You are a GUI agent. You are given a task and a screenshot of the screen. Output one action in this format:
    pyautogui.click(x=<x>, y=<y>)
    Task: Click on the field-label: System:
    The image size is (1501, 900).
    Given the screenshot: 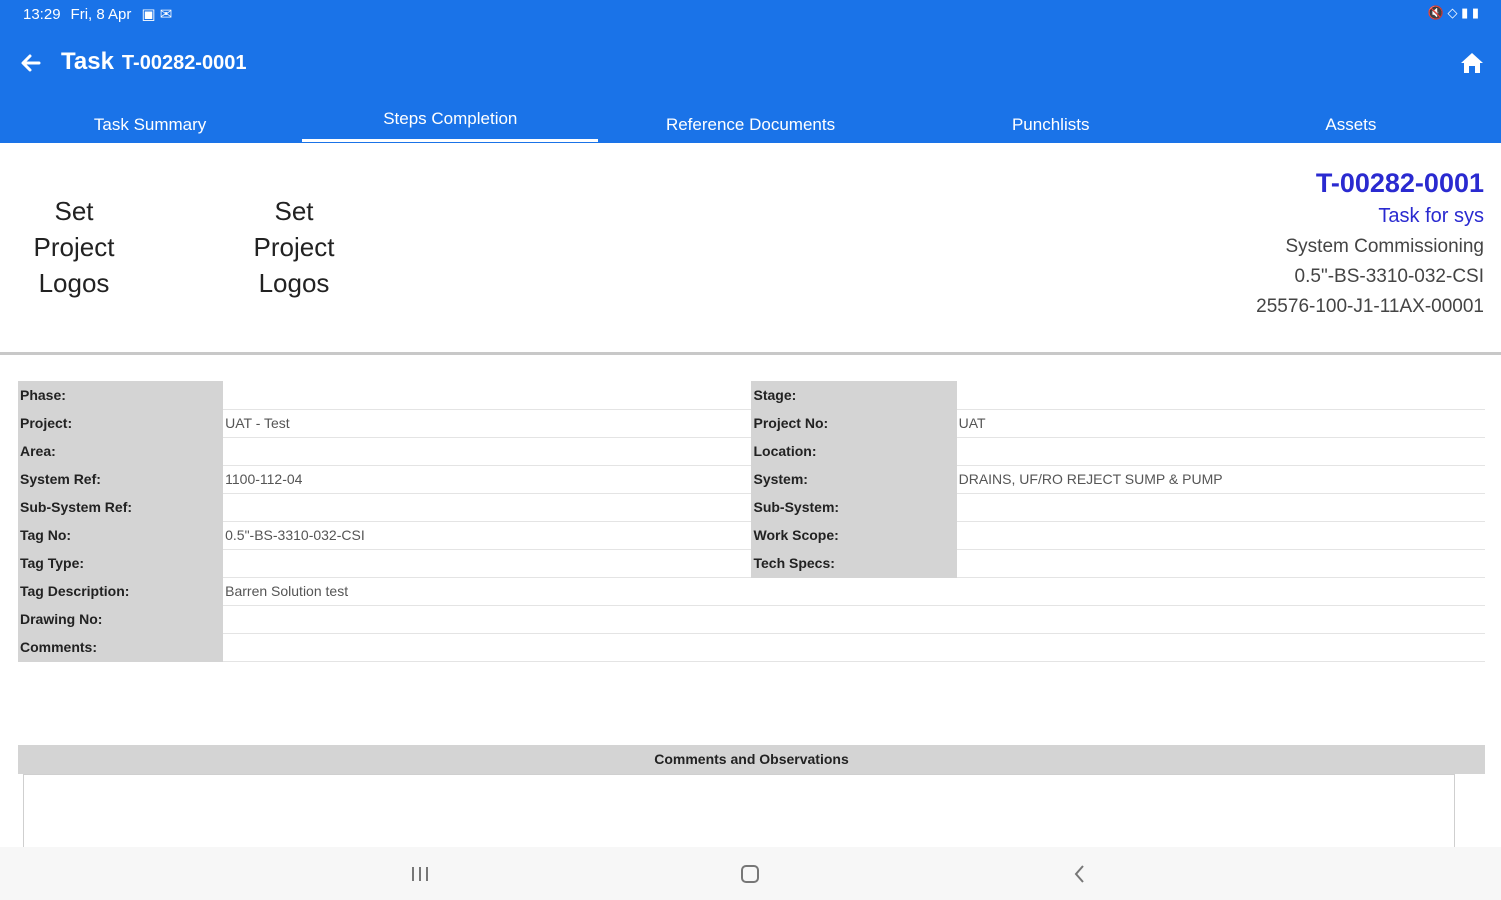 What is the action you would take?
    pyautogui.click(x=854, y=479)
    